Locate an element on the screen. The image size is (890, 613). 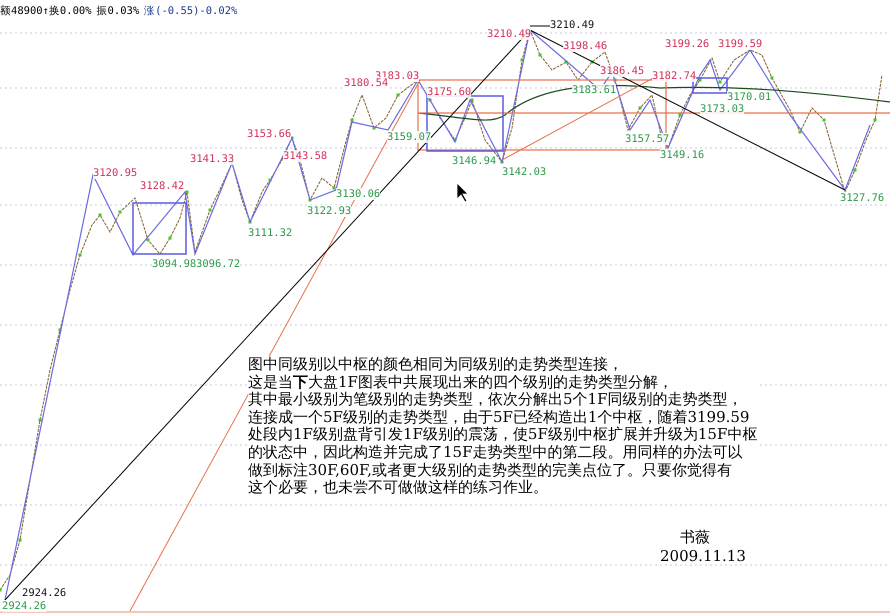
price-label: 3149.16 is located at coordinates (682, 155).